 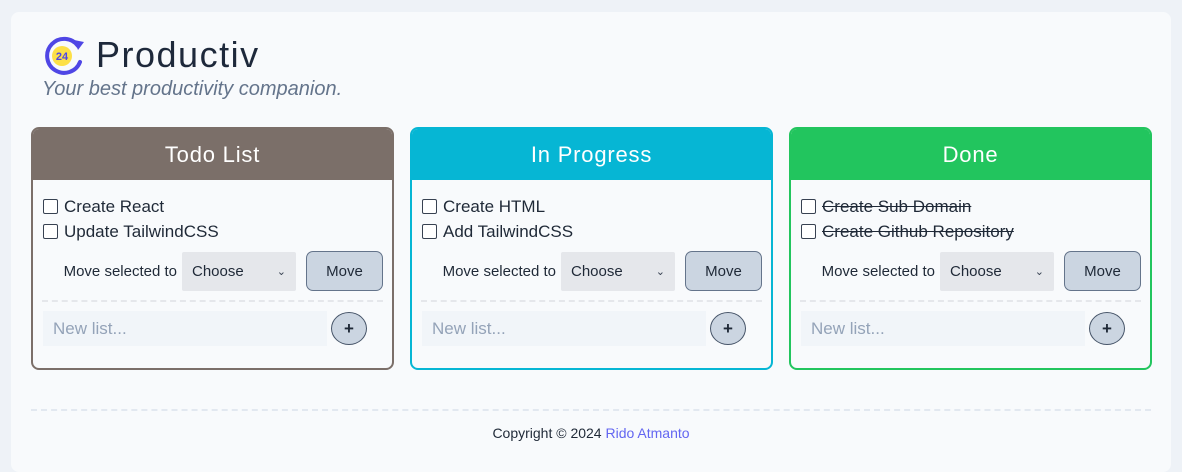 I want to click on task-item: Update TailwindCSS, so click(x=212, y=231).